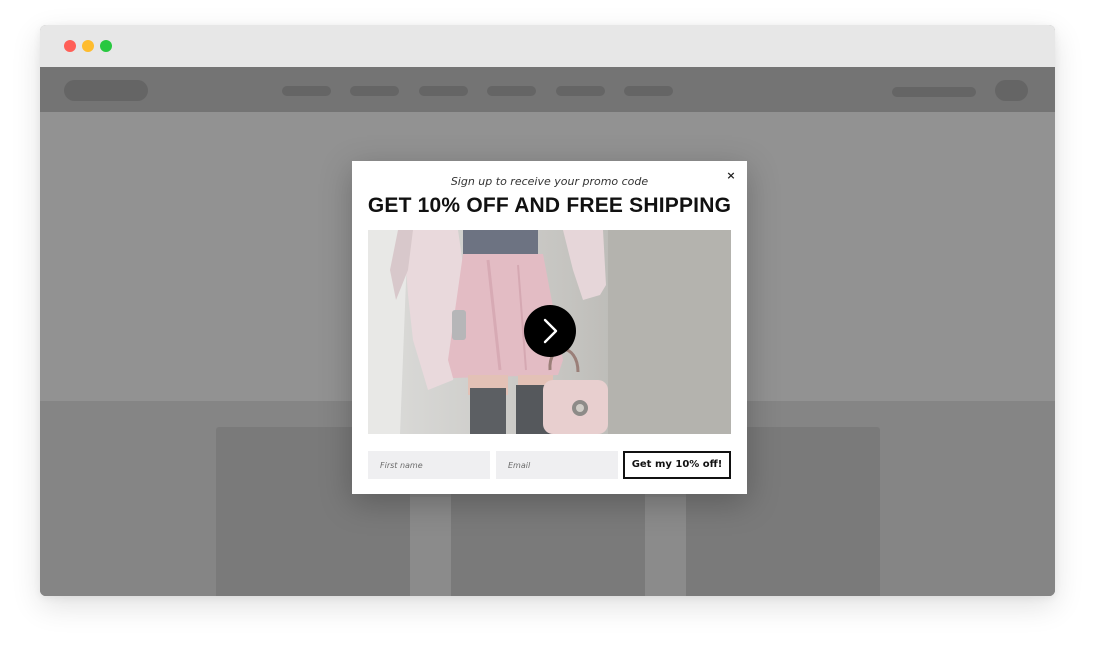 Image resolution: width=1095 pixels, height=650 pixels. What do you see at coordinates (106, 90) in the screenshot?
I see `logo-placeholder` at bounding box center [106, 90].